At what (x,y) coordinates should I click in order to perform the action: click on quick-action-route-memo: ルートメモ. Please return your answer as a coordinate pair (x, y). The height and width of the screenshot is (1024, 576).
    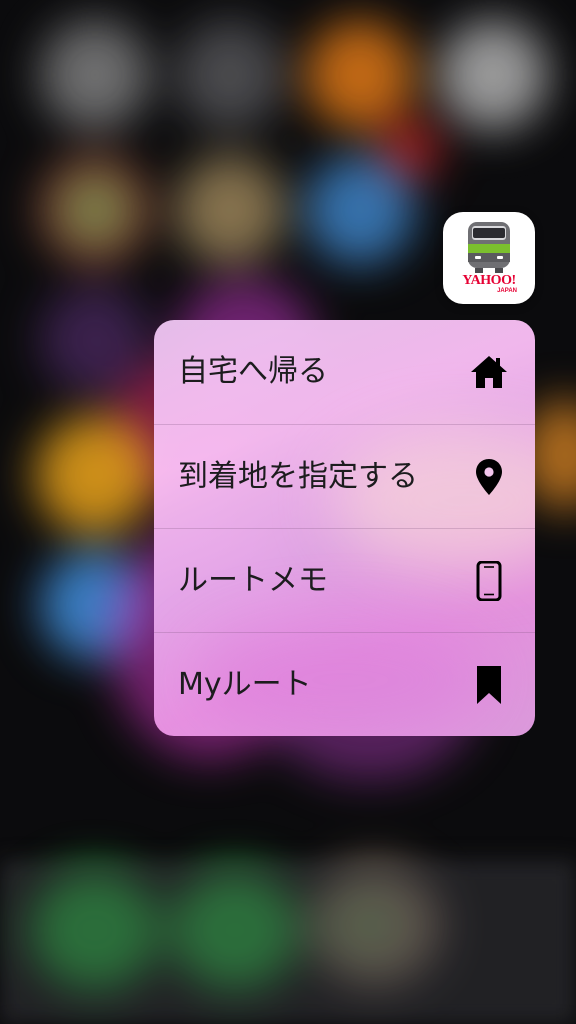
    Looking at the image, I should click on (344, 580).